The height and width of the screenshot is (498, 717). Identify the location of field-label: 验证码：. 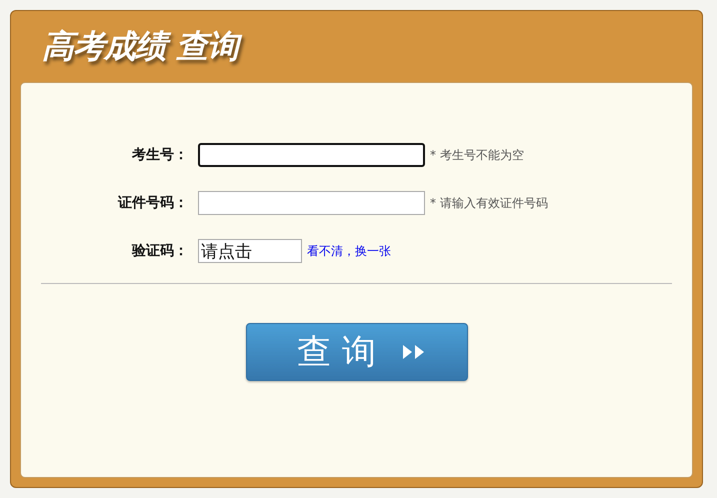
(159, 251).